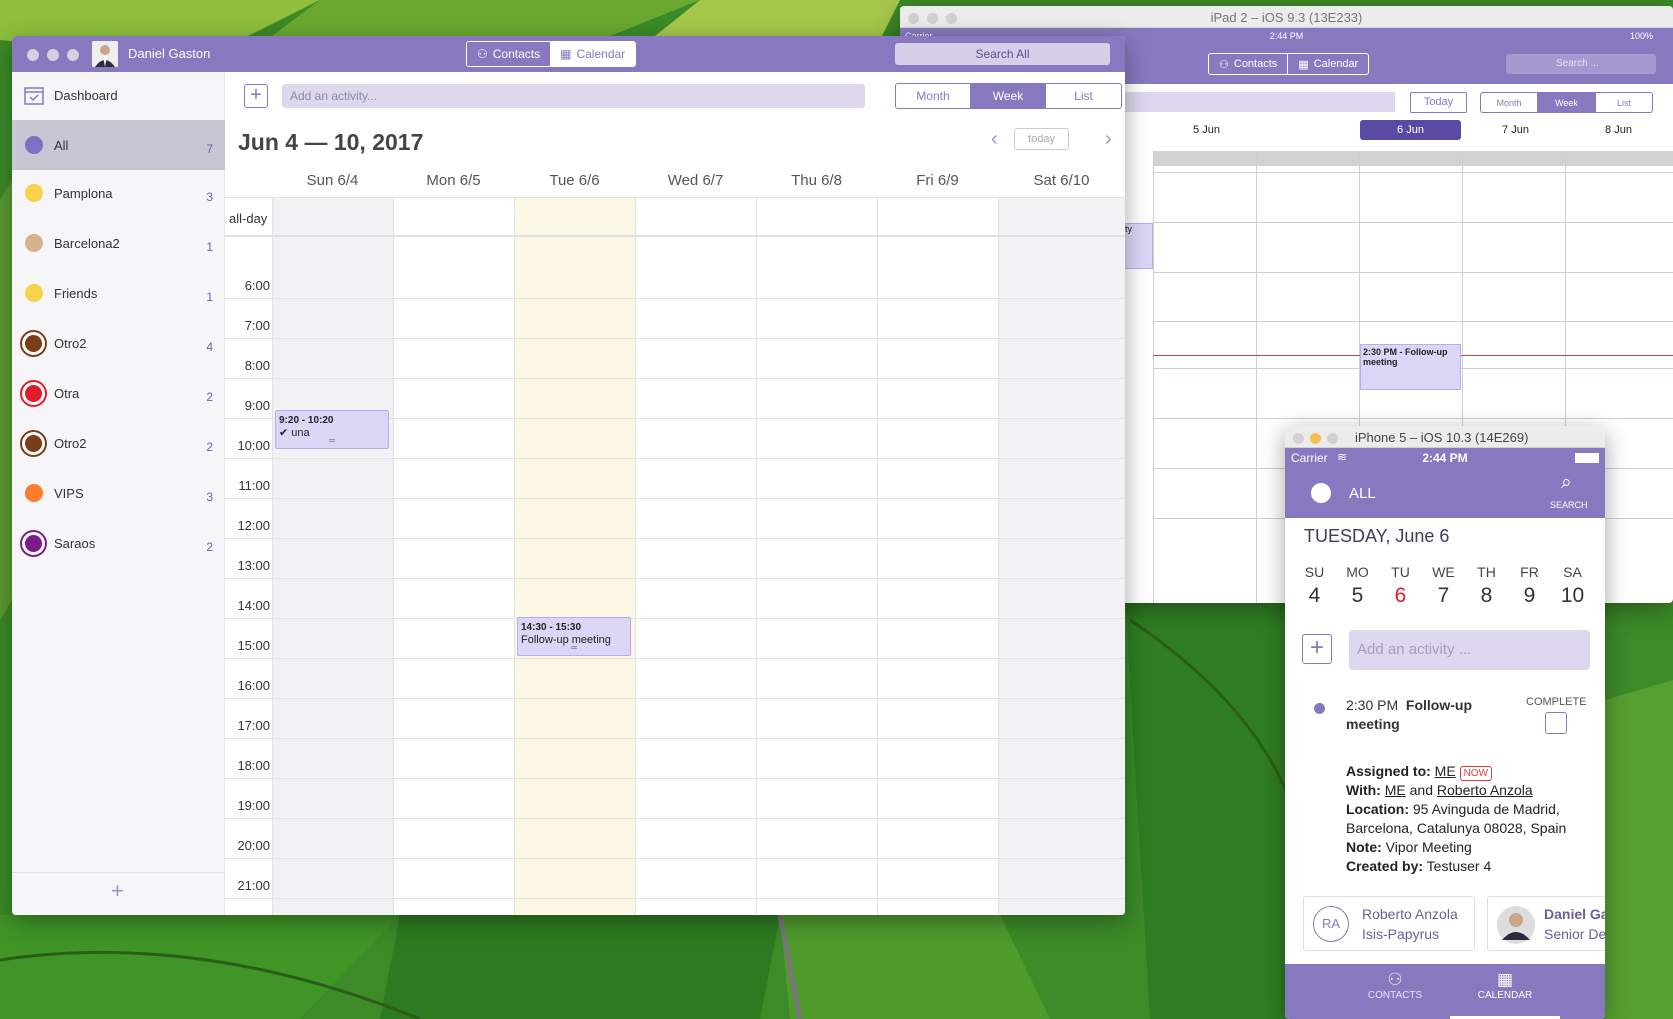 The width and height of the screenshot is (1673, 1019). What do you see at coordinates (253, 845) in the screenshot?
I see `hour-label: 20:00` at bounding box center [253, 845].